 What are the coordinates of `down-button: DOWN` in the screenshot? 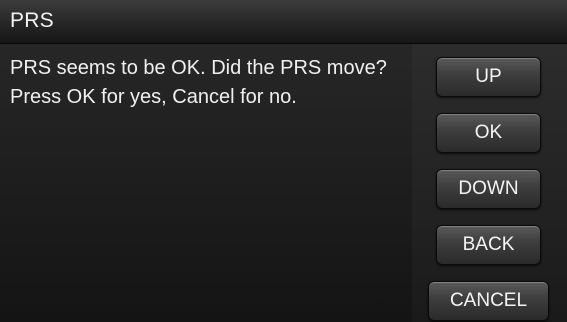 It's located at (488, 189).